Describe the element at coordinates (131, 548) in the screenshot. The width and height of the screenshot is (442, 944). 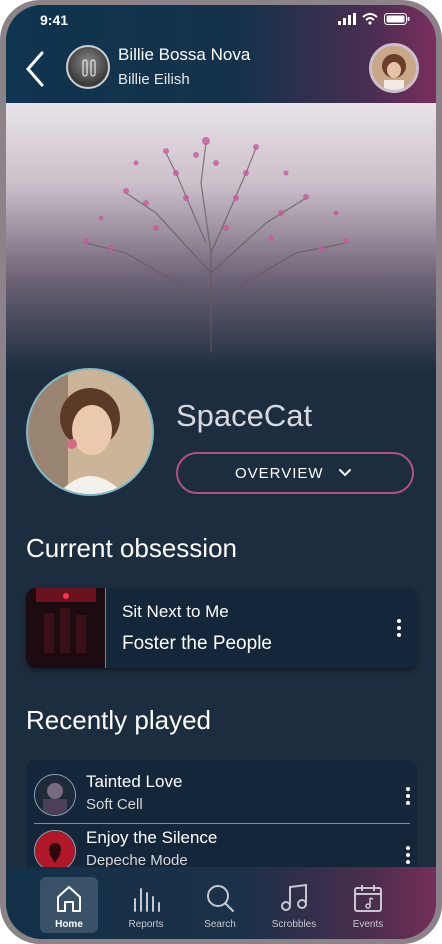
I see `current-obsession-heading: Current obsession` at that location.